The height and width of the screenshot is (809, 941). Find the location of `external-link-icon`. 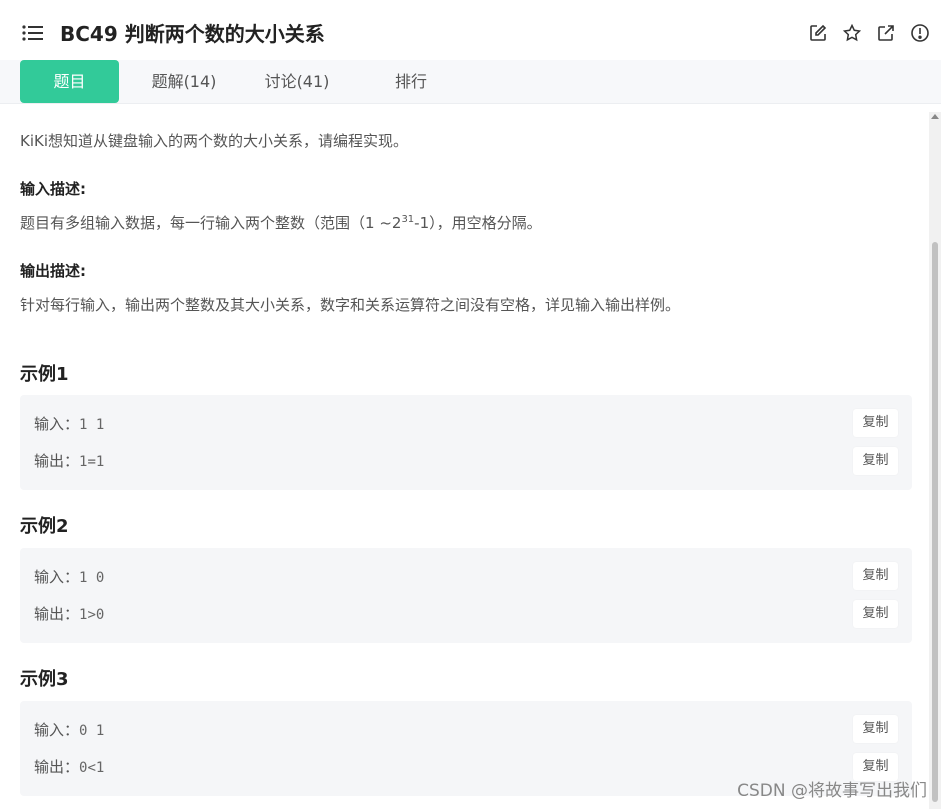

external-link-icon is located at coordinates (886, 33).